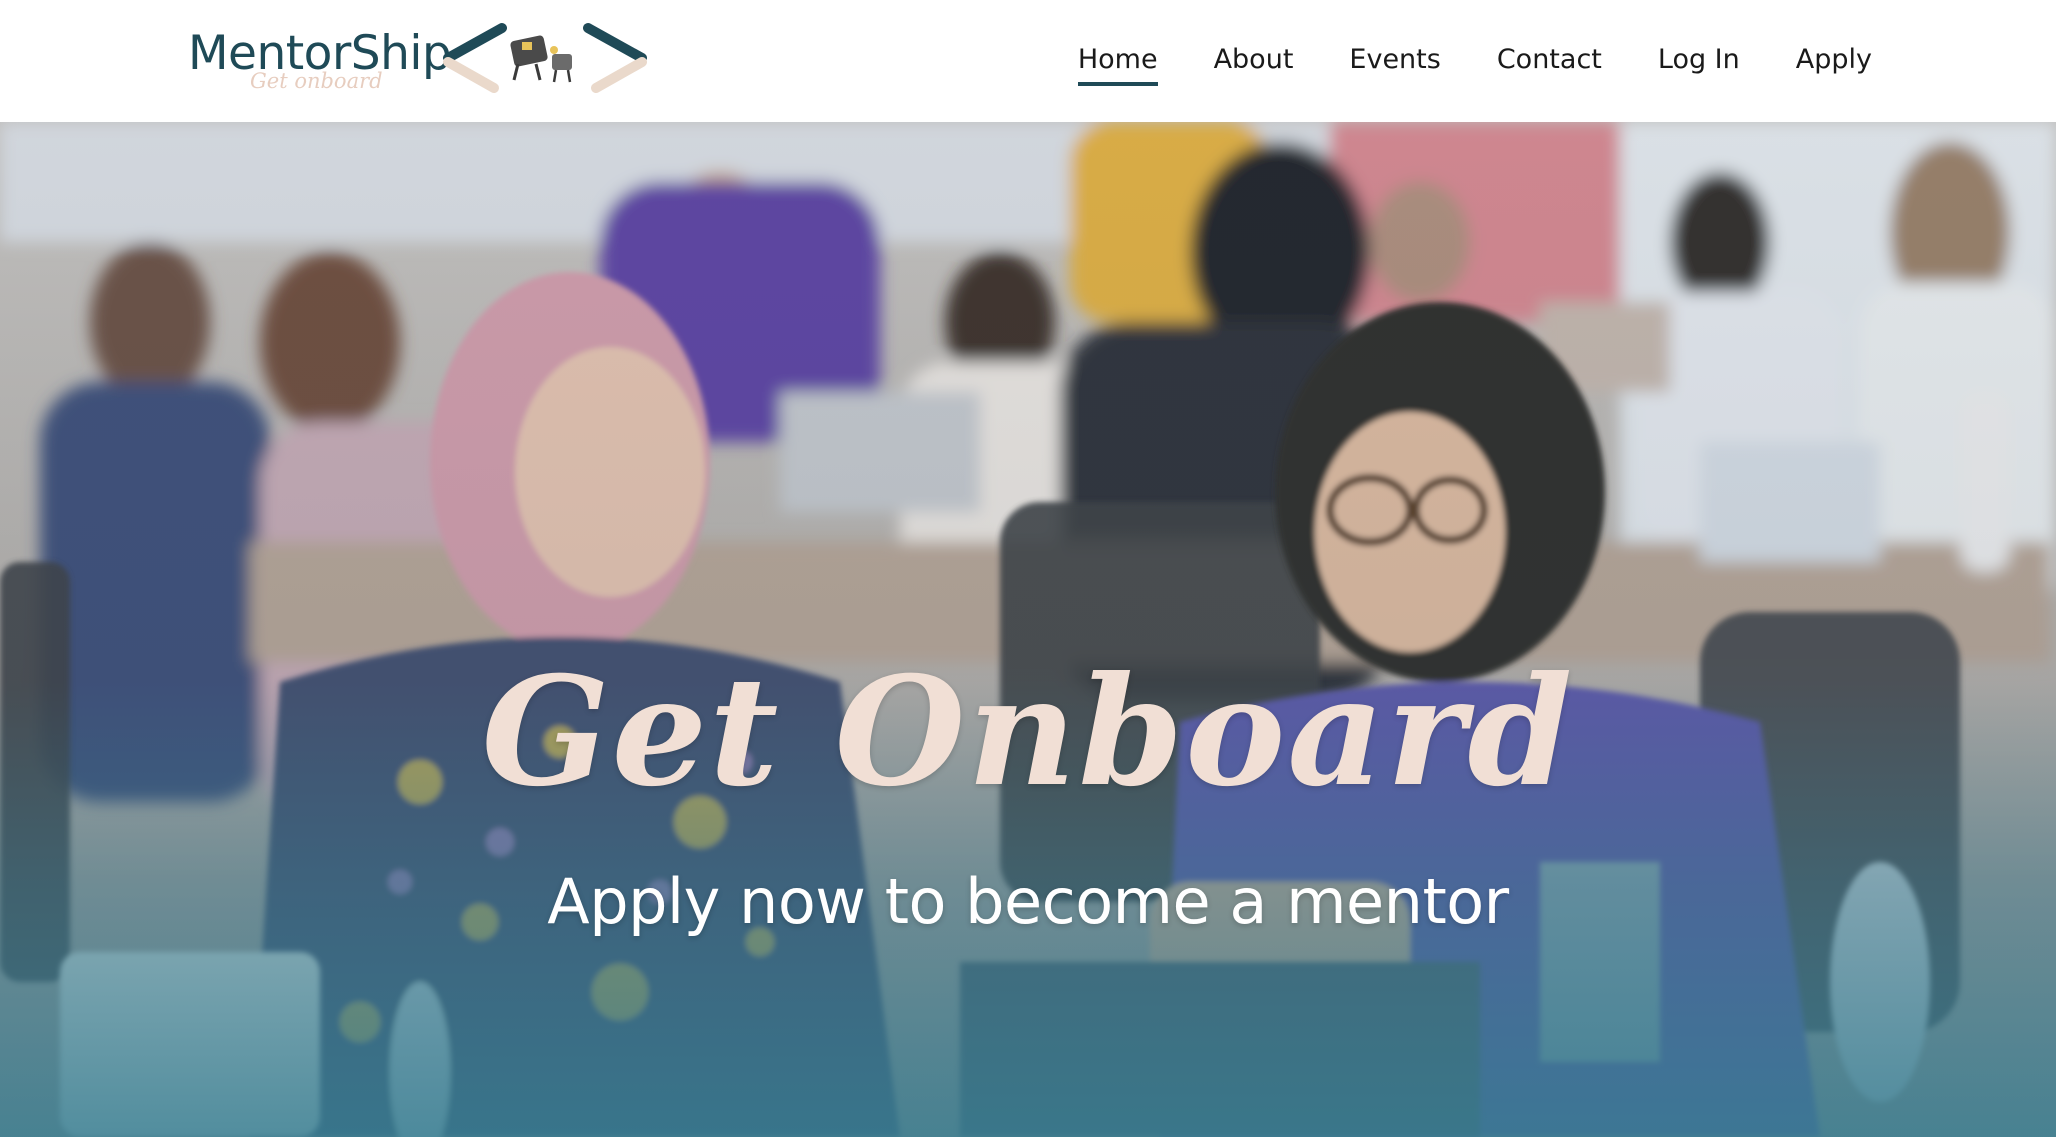 The height and width of the screenshot is (1137, 2056). What do you see at coordinates (1549, 60) in the screenshot?
I see `nav-contact: Contact` at bounding box center [1549, 60].